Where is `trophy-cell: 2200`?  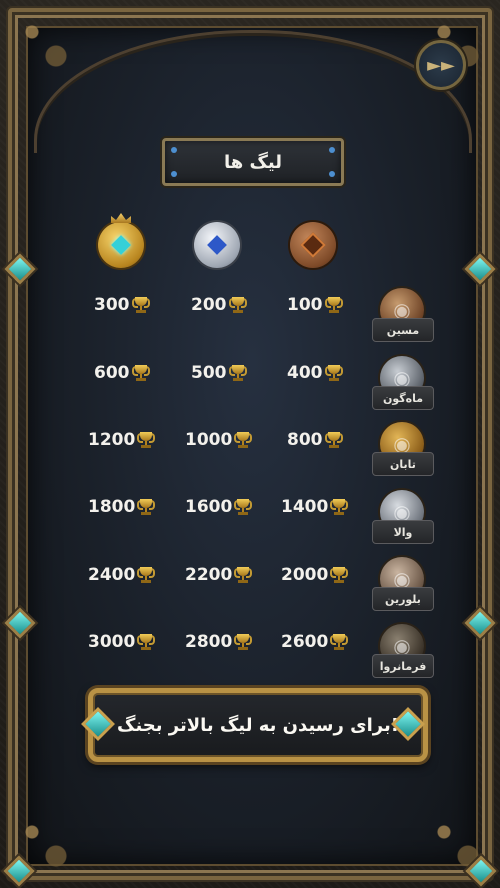
trophy-cell: 2200 is located at coordinates (219, 575).